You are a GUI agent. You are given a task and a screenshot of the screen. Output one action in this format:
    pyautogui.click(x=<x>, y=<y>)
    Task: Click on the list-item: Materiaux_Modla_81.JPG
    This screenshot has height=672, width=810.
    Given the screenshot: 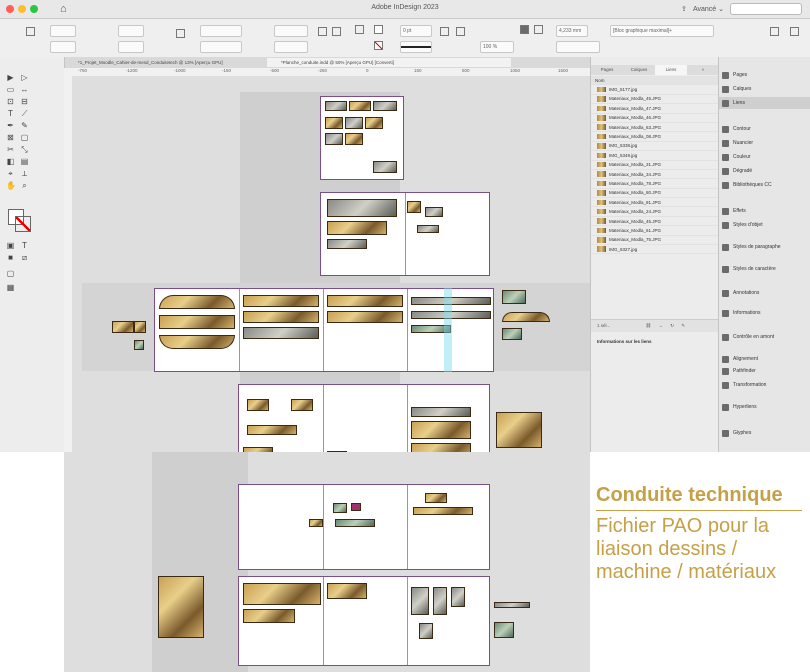 What is the action you would take?
    pyautogui.click(x=655, y=203)
    